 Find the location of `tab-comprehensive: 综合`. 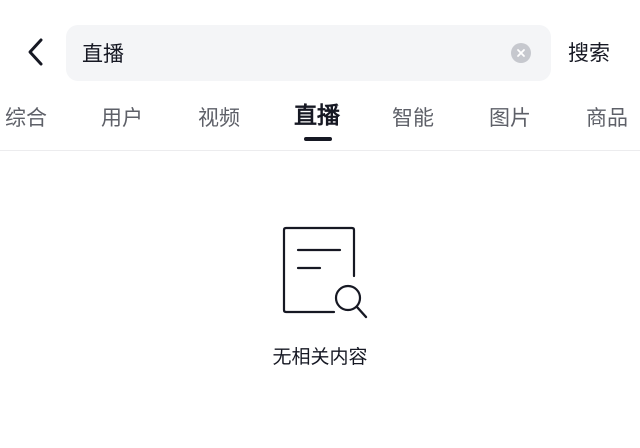

tab-comprehensive: 综合 is located at coordinates (26, 118).